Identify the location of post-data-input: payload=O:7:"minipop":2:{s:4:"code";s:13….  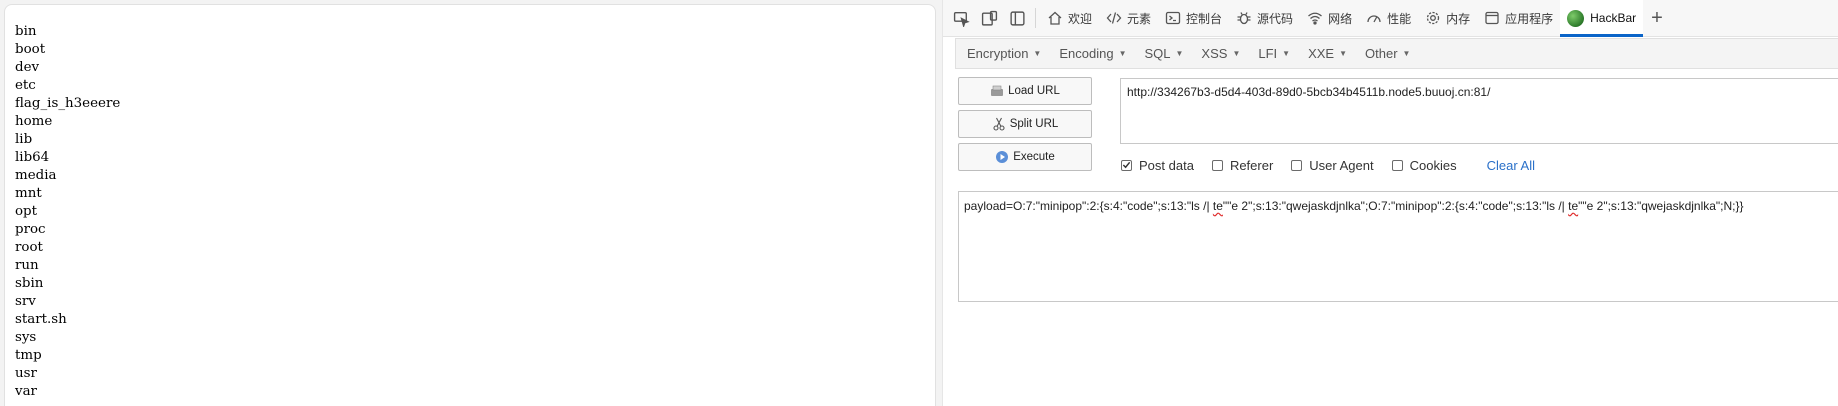
(1398, 246).